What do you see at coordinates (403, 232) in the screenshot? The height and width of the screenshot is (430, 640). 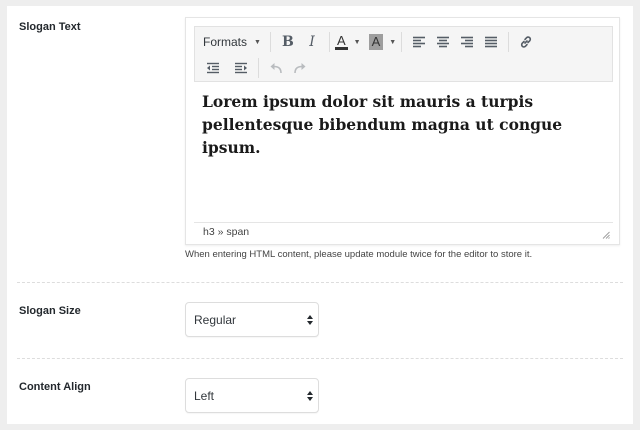 I see `editor-status-bar: h3 » span` at bounding box center [403, 232].